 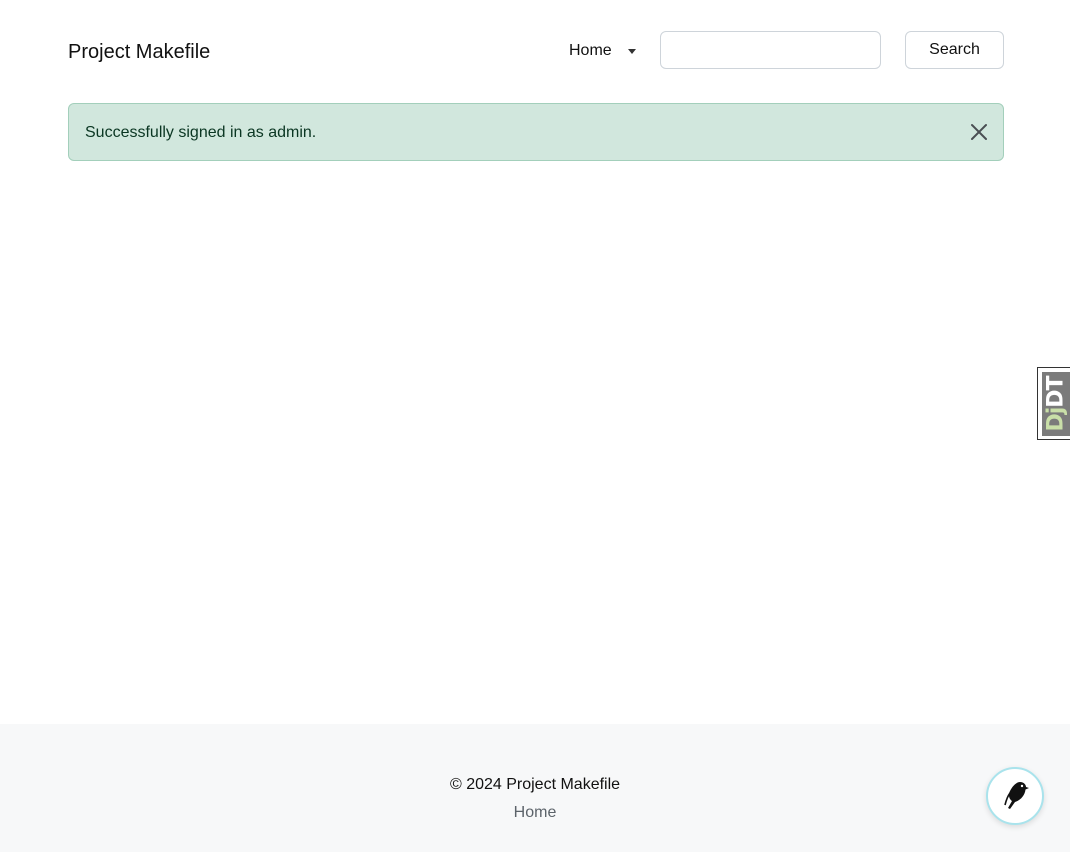 I want to click on search-button: Search, so click(x=954, y=50).